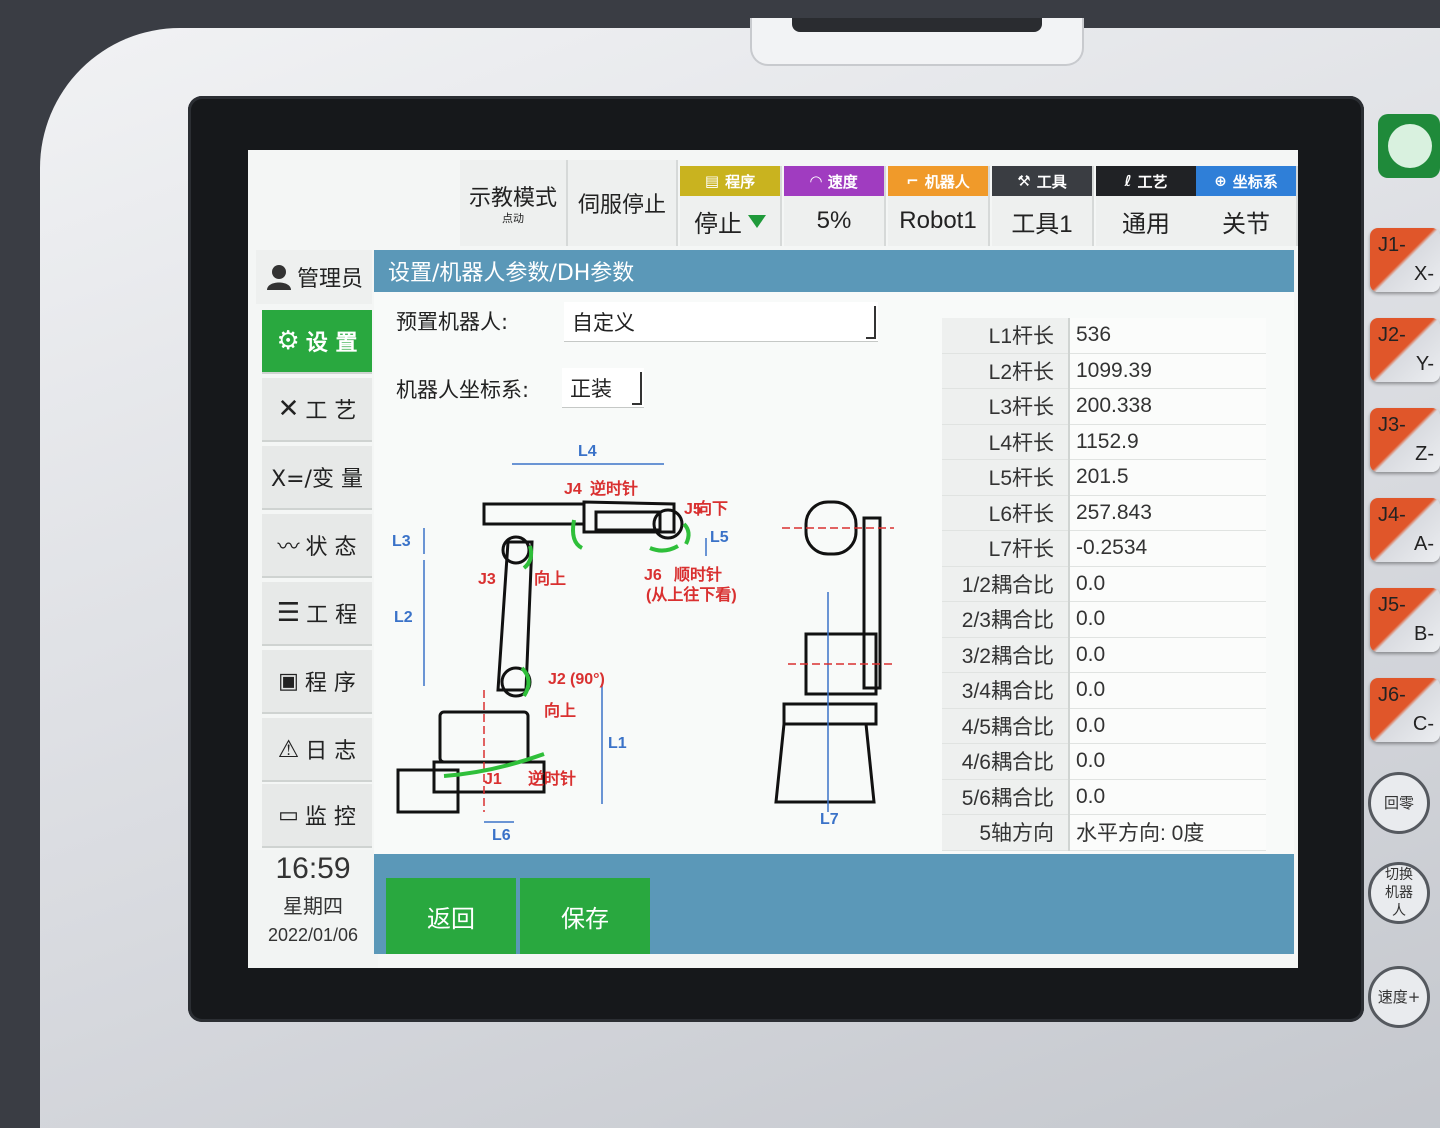 The image size is (1440, 1128). What do you see at coordinates (1405, 440) in the screenshot?
I see `jog-key-3: J3- Z-` at bounding box center [1405, 440].